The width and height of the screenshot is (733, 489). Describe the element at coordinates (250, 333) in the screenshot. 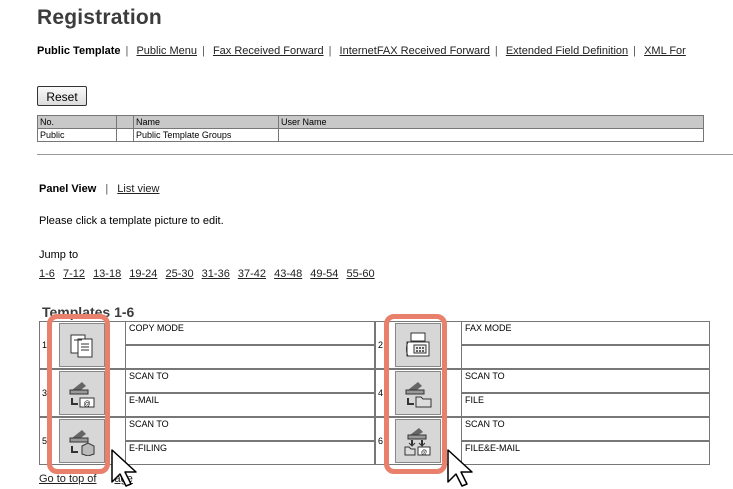

I see `template-name-line1: COPY MODE` at that location.